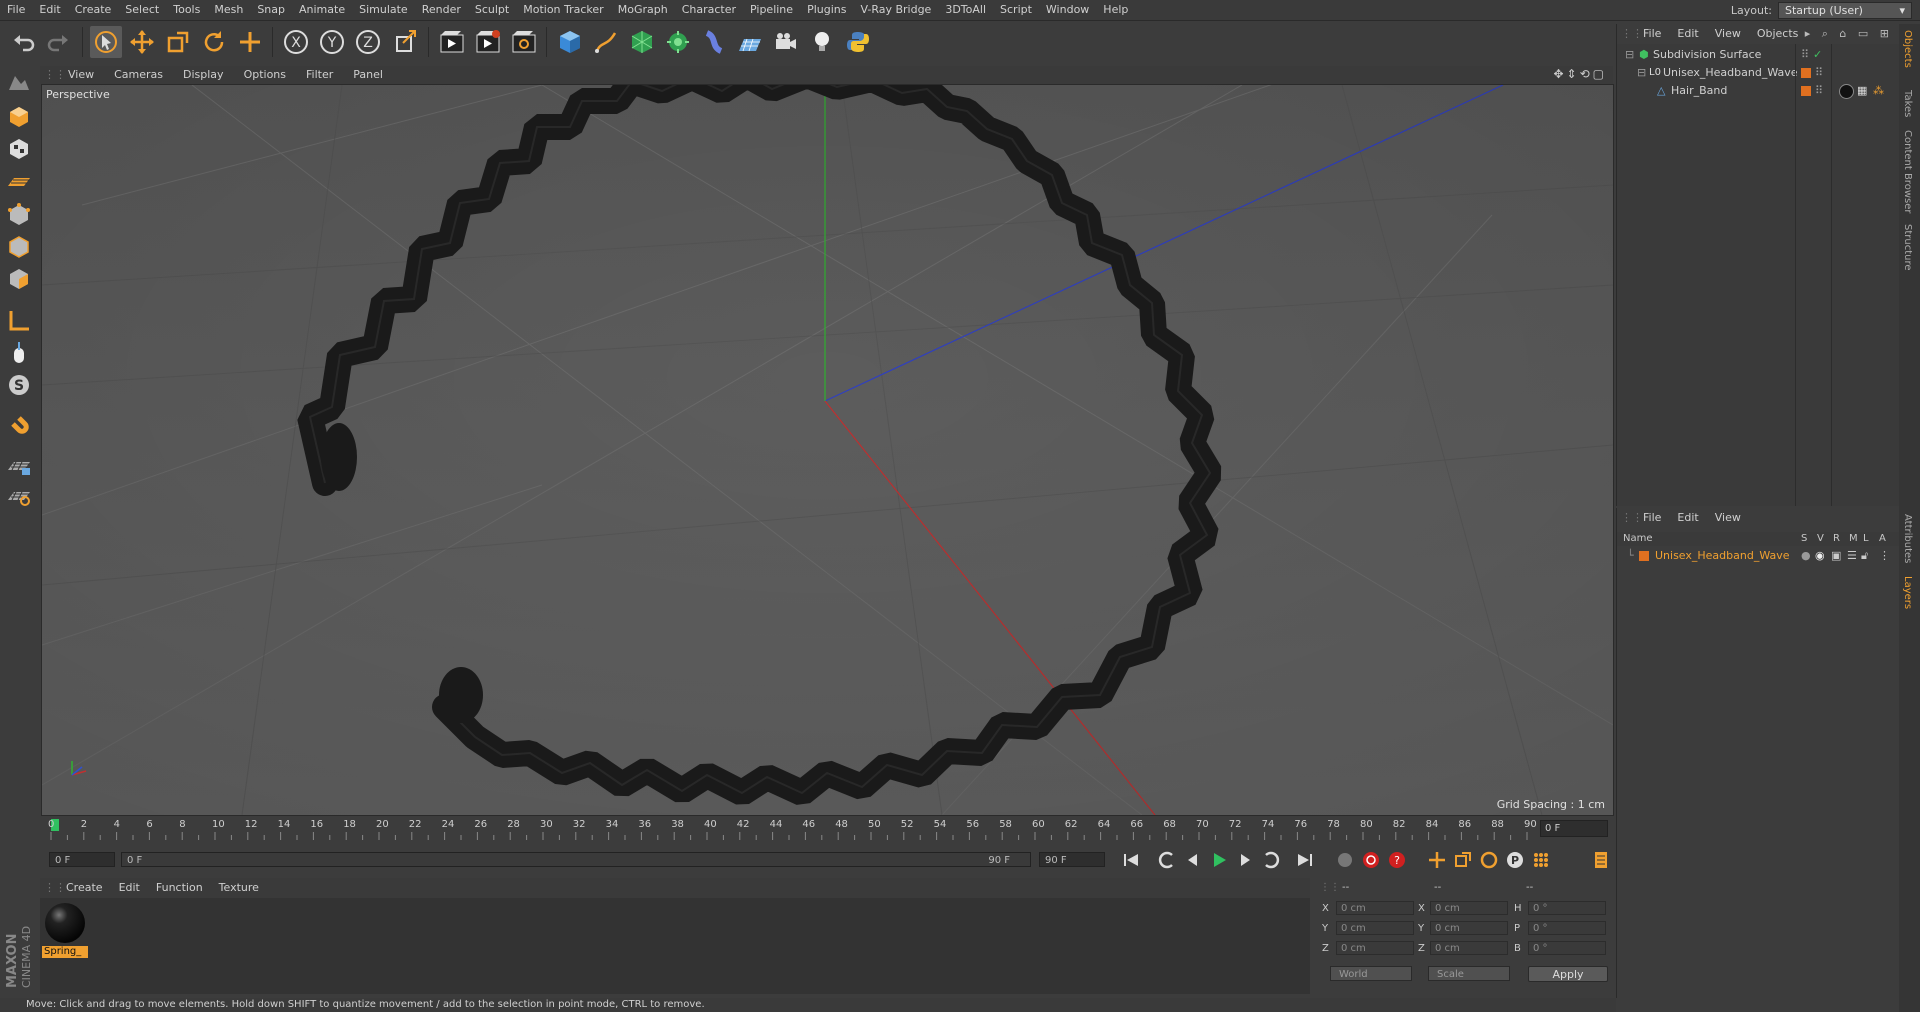  What do you see at coordinates (1574, 828) in the screenshot?
I see `current-frame-field: 0 F` at bounding box center [1574, 828].